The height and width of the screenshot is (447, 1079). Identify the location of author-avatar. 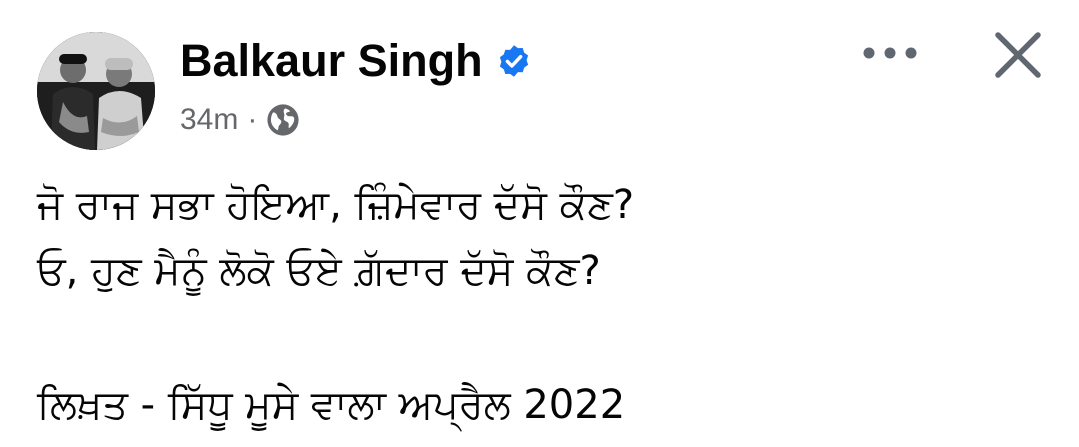
(96, 91).